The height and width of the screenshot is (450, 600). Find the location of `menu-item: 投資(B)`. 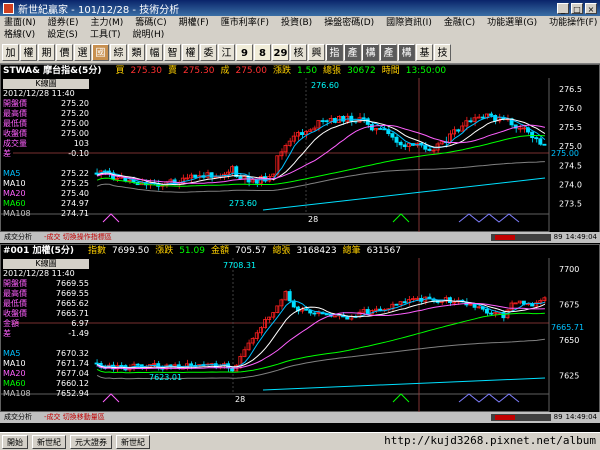

menu-item: 投資(B) is located at coordinates (296, 23).